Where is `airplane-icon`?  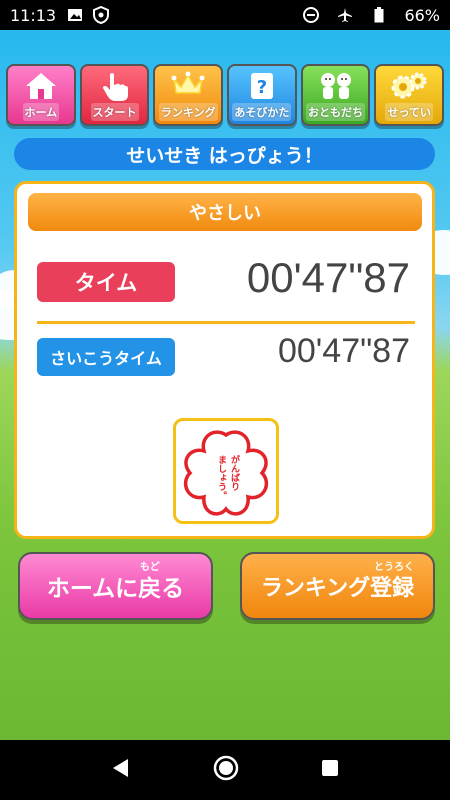
airplane-icon is located at coordinates (345, 15).